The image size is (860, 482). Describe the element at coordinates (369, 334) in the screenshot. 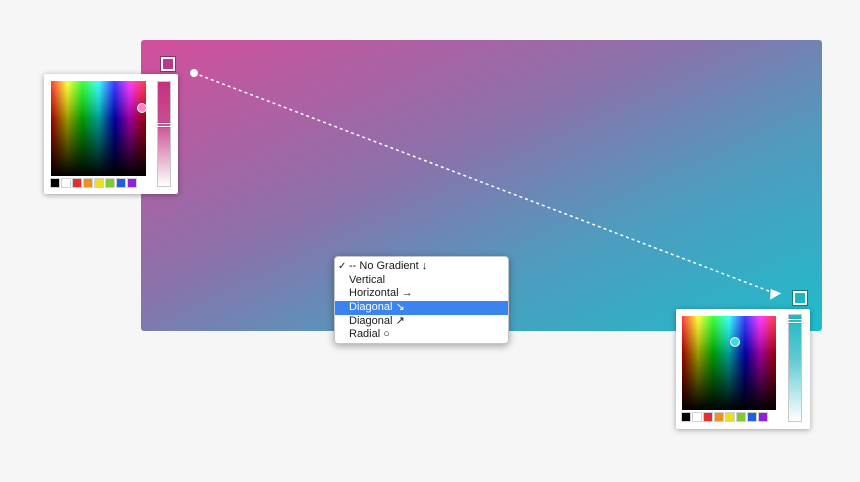

I see `menu-item-label: Radial ○` at that location.